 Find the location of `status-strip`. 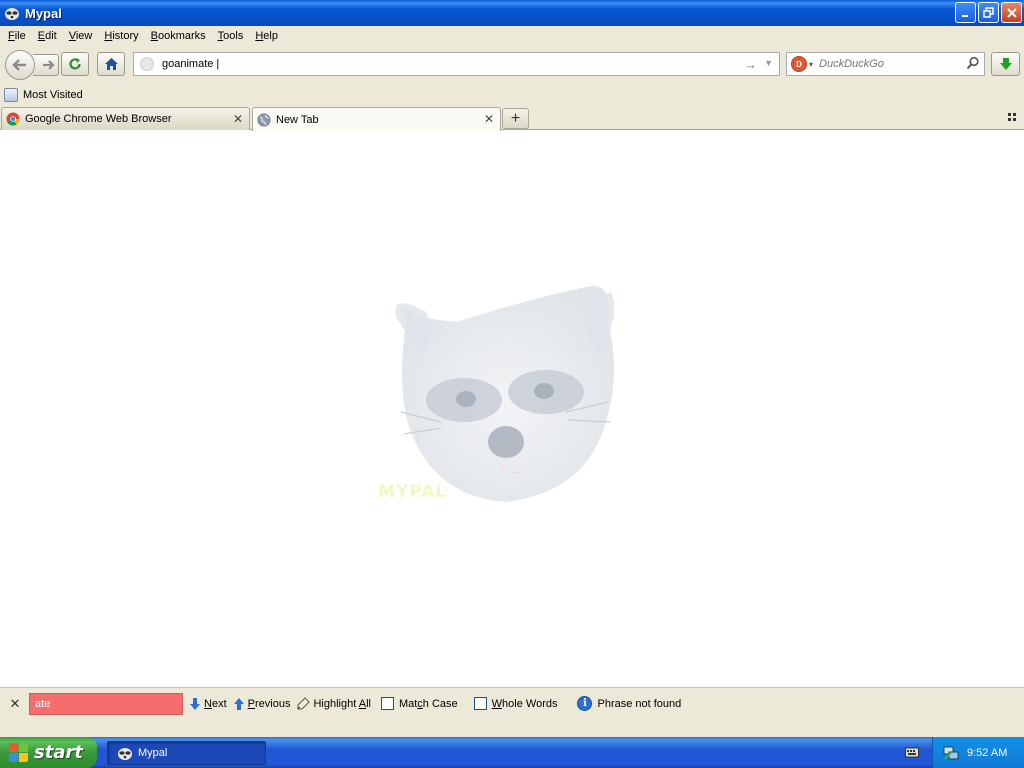

status-strip is located at coordinates (512, 728).